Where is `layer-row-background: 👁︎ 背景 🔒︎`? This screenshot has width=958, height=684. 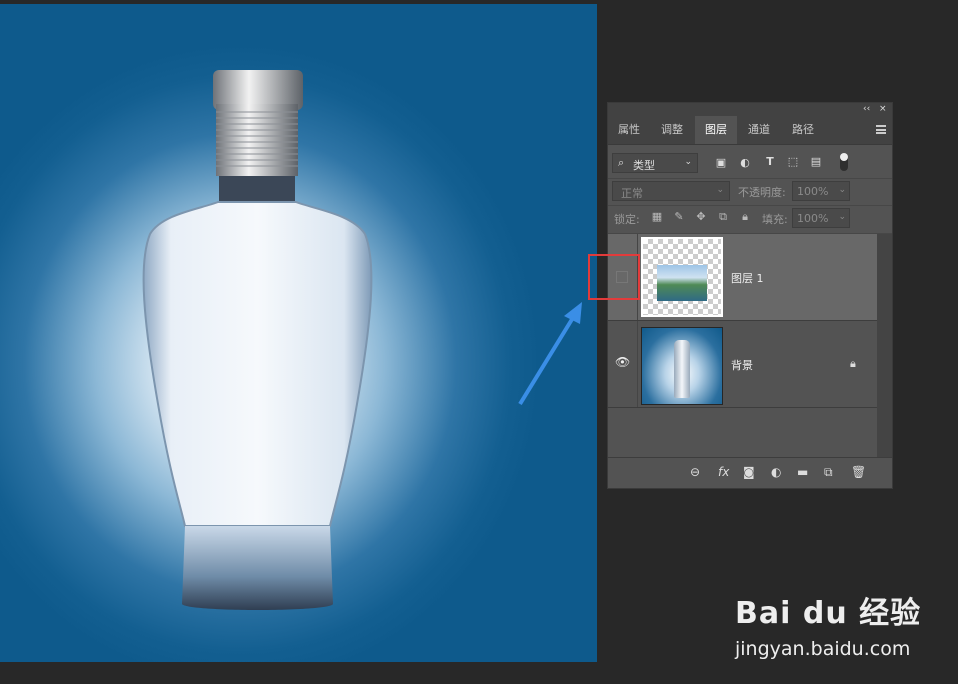
layer-row-background: 👁︎ 背景 🔒︎ is located at coordinates (742, 364).